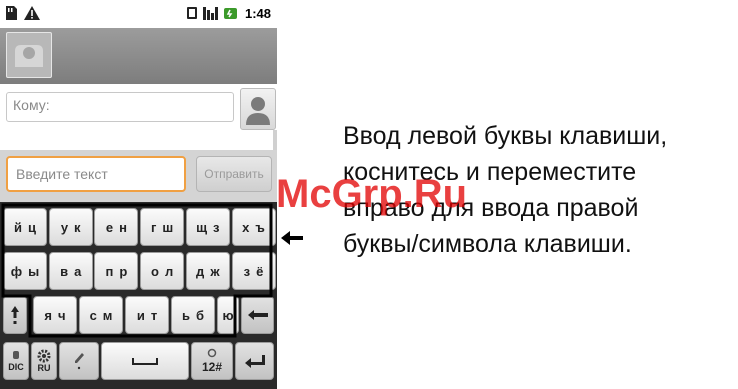  What do you see at coordinates (207, 271) in the screenshot?
I see `letter-key: дж` at bounding box center [207, 271].